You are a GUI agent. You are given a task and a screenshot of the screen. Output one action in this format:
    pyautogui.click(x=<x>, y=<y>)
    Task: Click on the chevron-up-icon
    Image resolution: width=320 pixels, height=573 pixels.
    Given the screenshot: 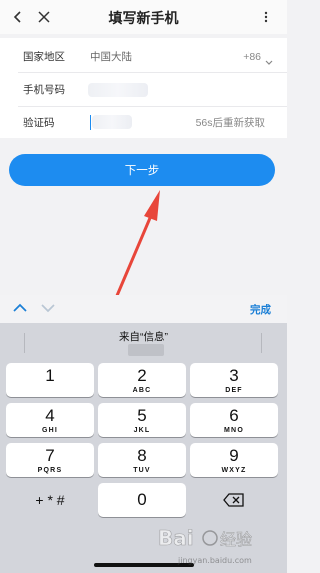 What is the action you would take?
    pyautogui.click(x=20, y=310)
    